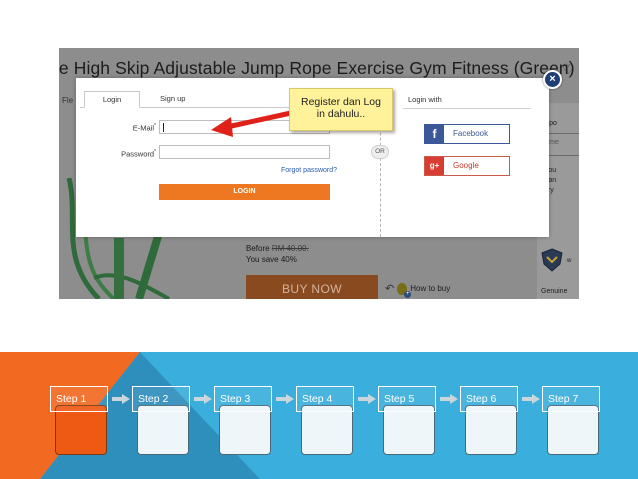 The image size is (638, 479). I want to click on price-before: Before RM 40.00., so click(277, 248).